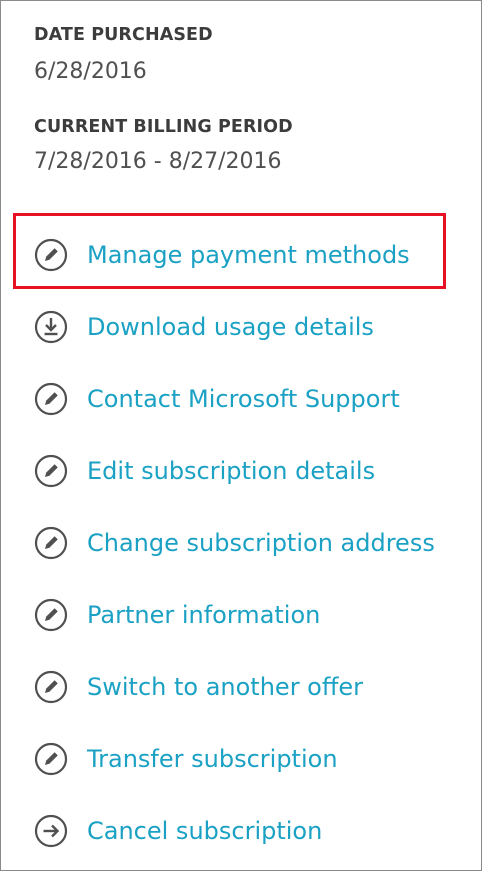 The image size is (482, 871). What do you see at coordinates (158, 161) in the screenshot?
I see `billing-period-value: 7/28/2016 - 8/27/2016` at bounding box center [158, 161].